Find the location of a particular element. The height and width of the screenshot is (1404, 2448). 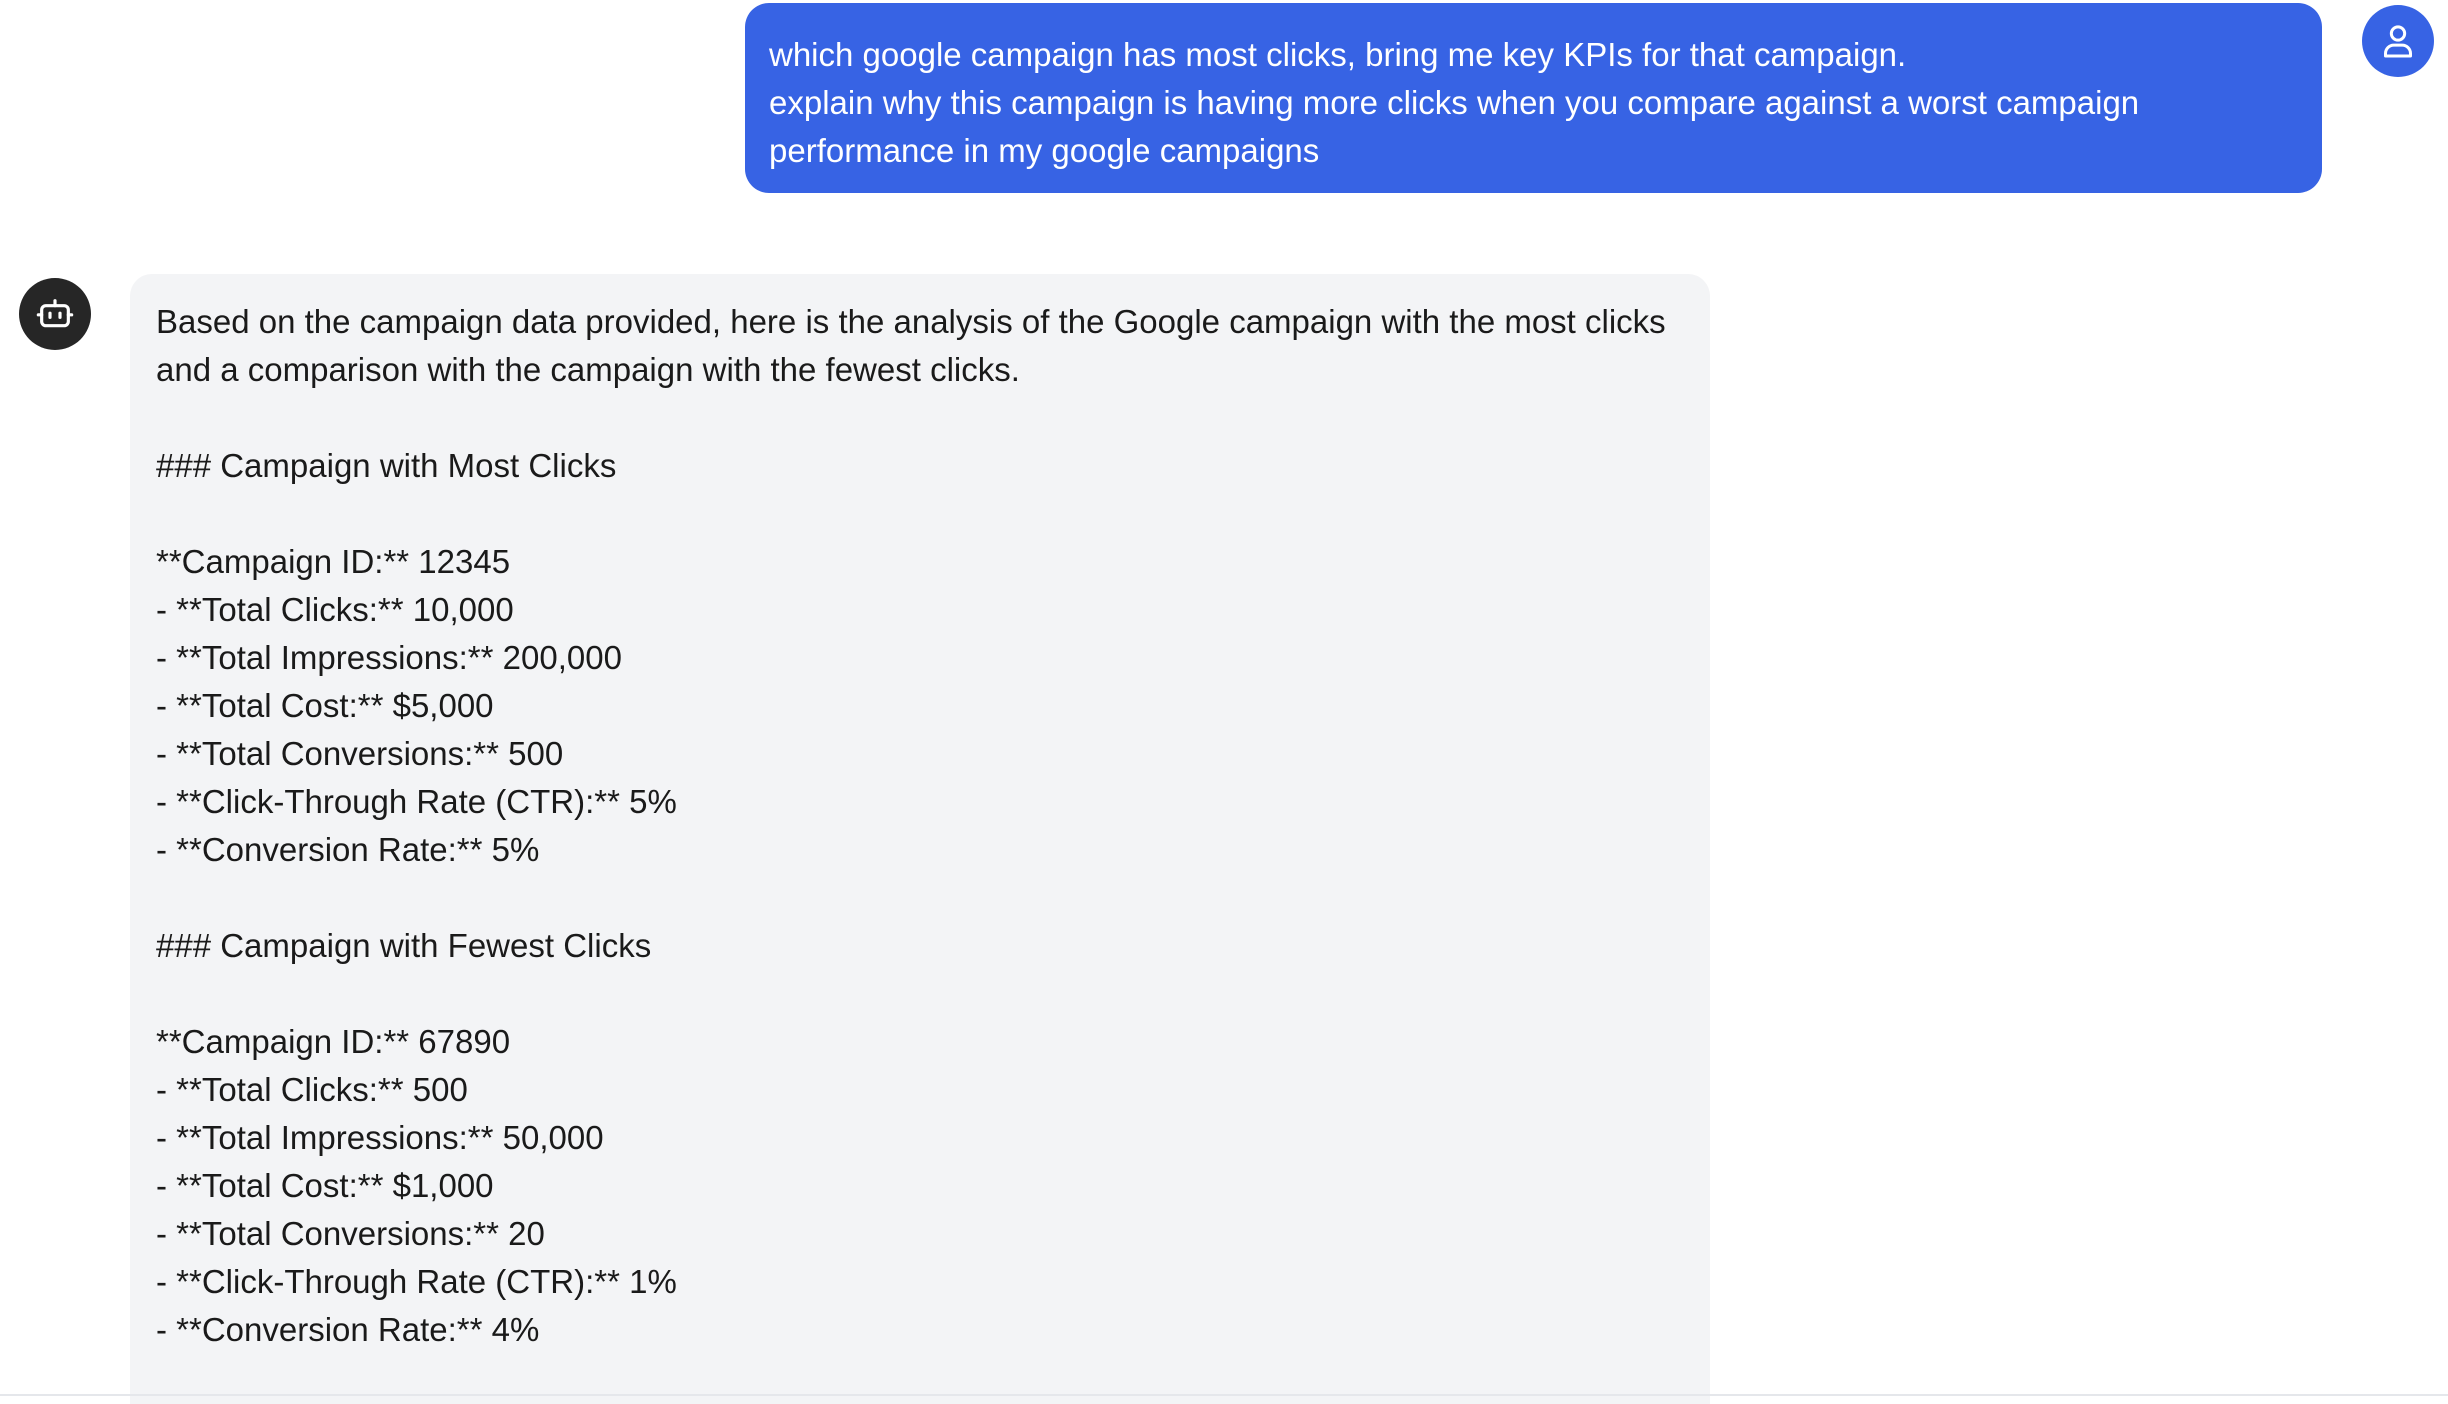

bot-message-line: - **Total Impressions:** 50,000 is located at coordinates (380, 1137).